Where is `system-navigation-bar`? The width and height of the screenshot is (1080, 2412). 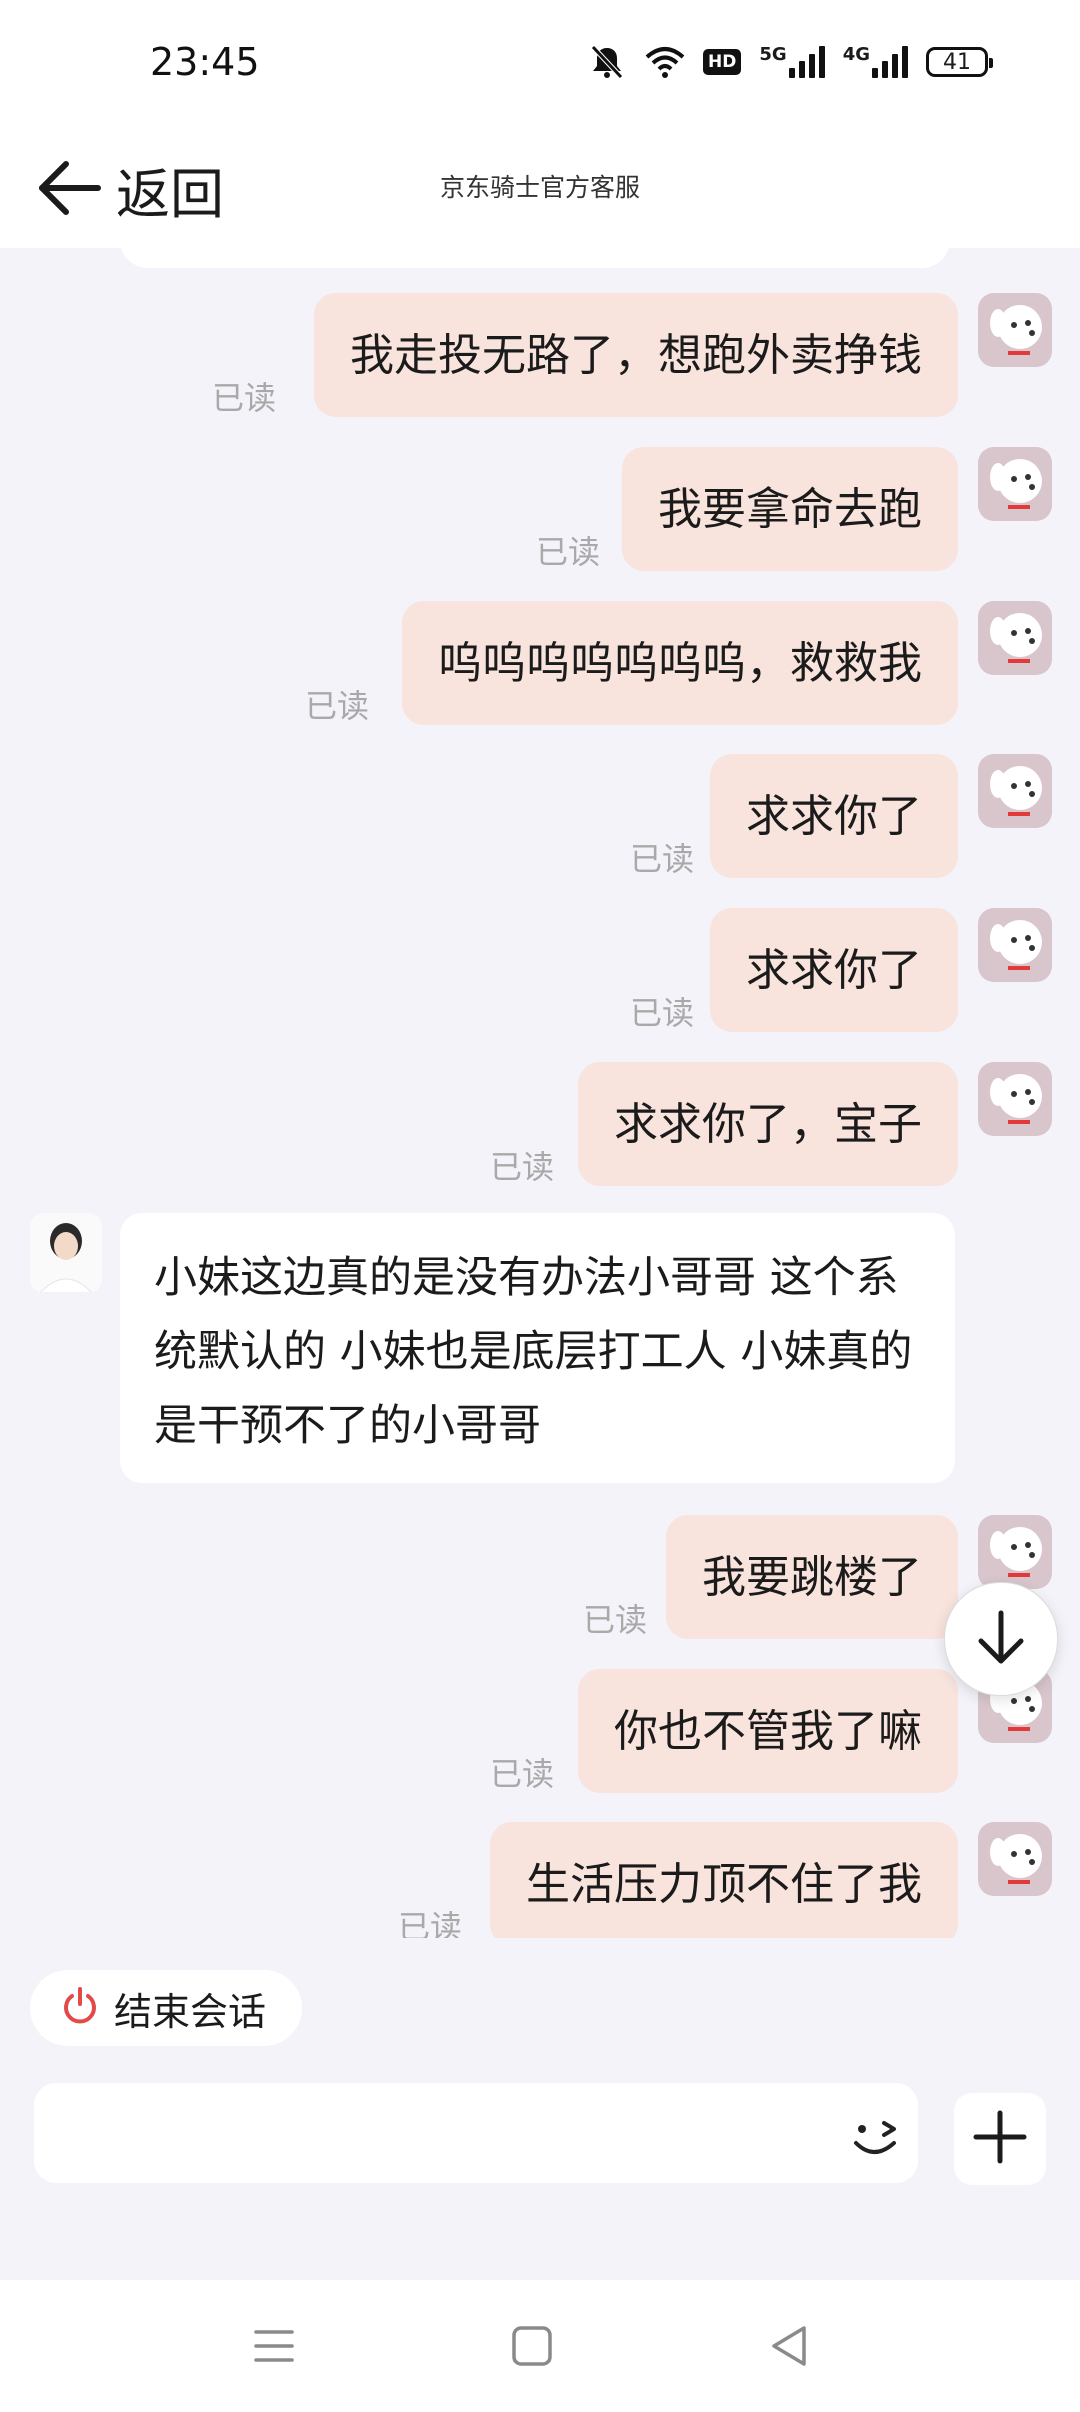 system-navigation-bar is located at coordinates (540, 2346).